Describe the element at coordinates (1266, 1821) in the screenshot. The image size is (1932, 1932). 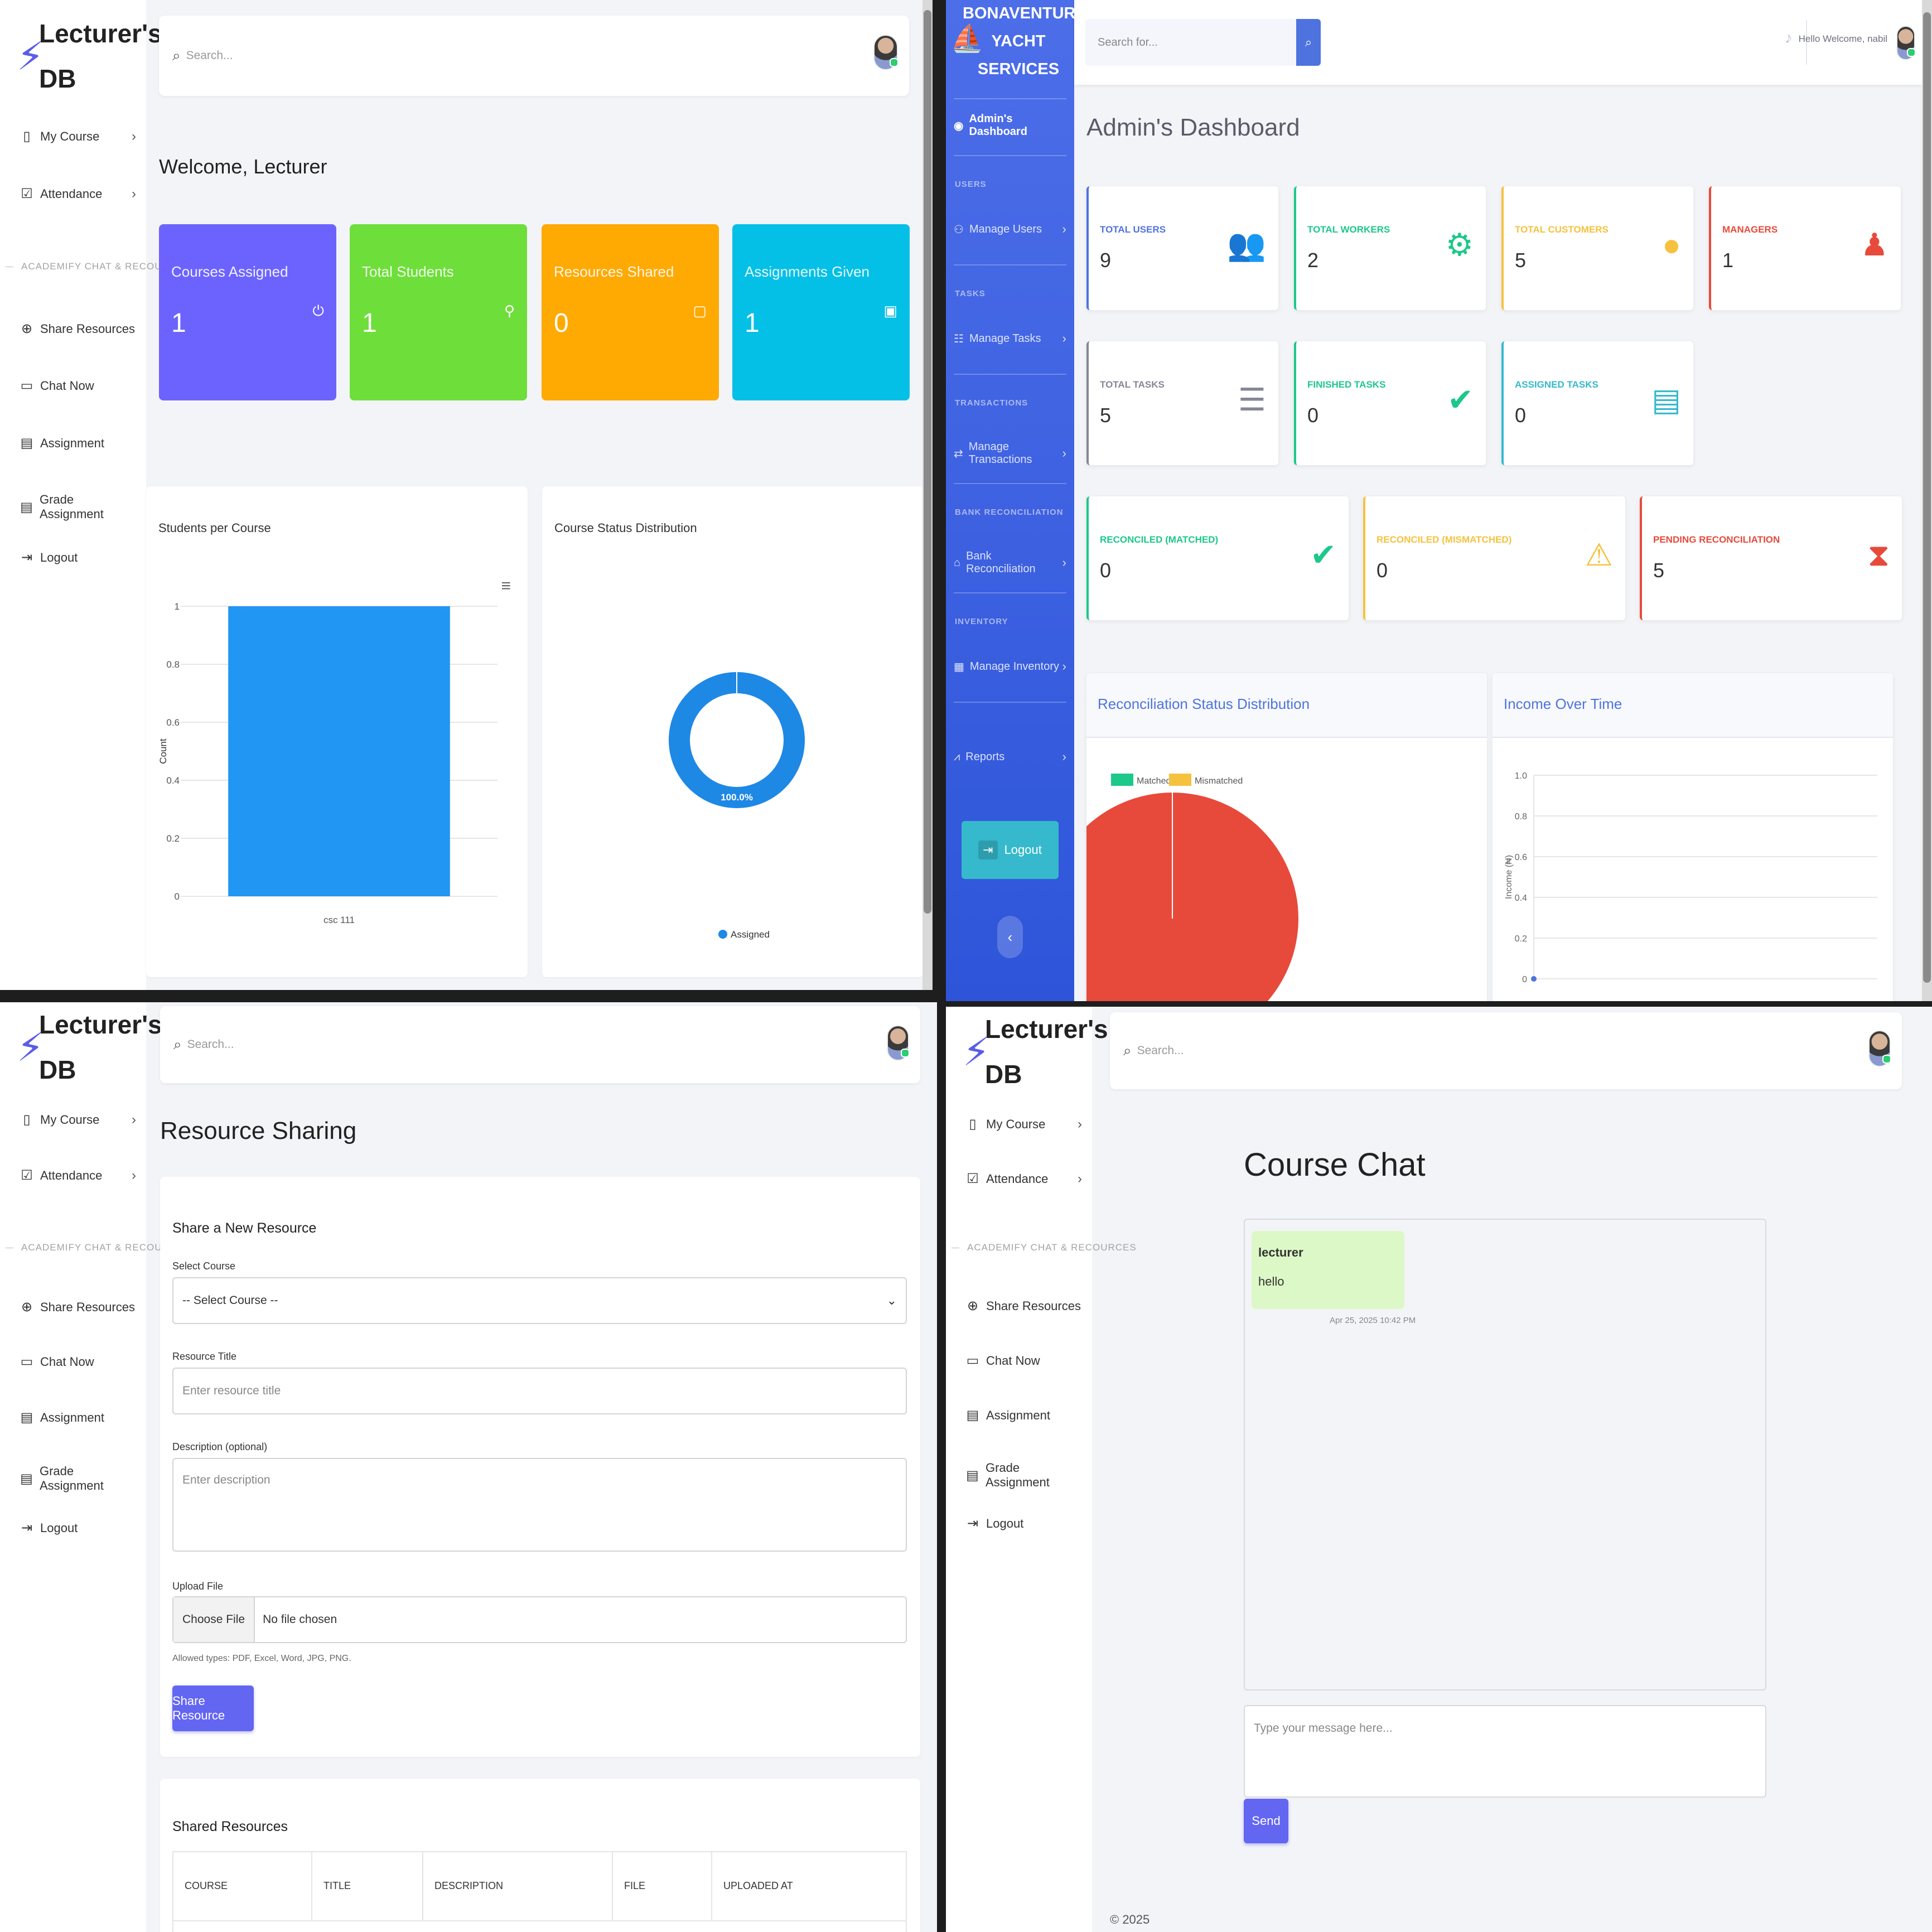
I see `send-button: Send` at that location.